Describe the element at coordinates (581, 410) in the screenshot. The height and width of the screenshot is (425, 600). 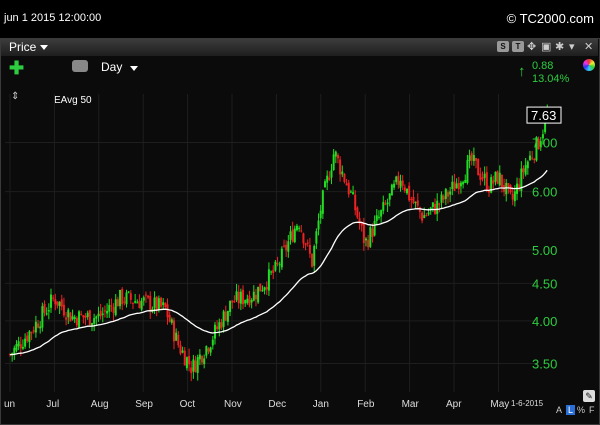
I see `percent-scale-button: %` at that location.